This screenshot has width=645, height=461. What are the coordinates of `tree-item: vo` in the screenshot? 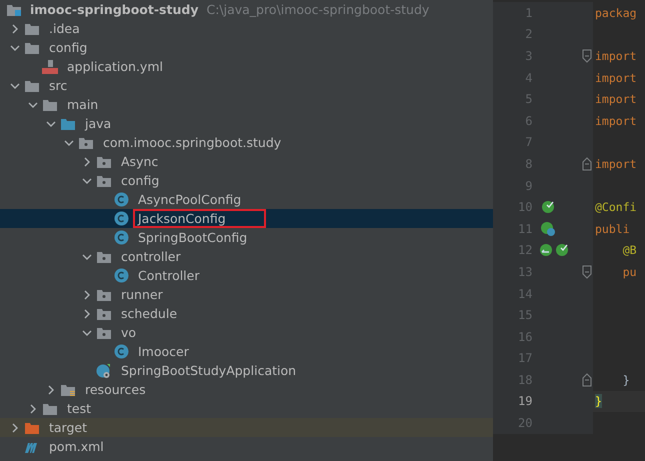 It's located at (246, 332).